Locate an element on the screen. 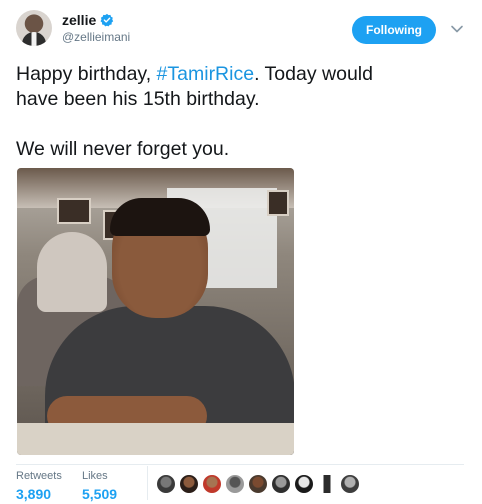 The width and height of the screenshot is (482, 504). hashtag-link: #TamirRice is located at coordinates (206, 74).